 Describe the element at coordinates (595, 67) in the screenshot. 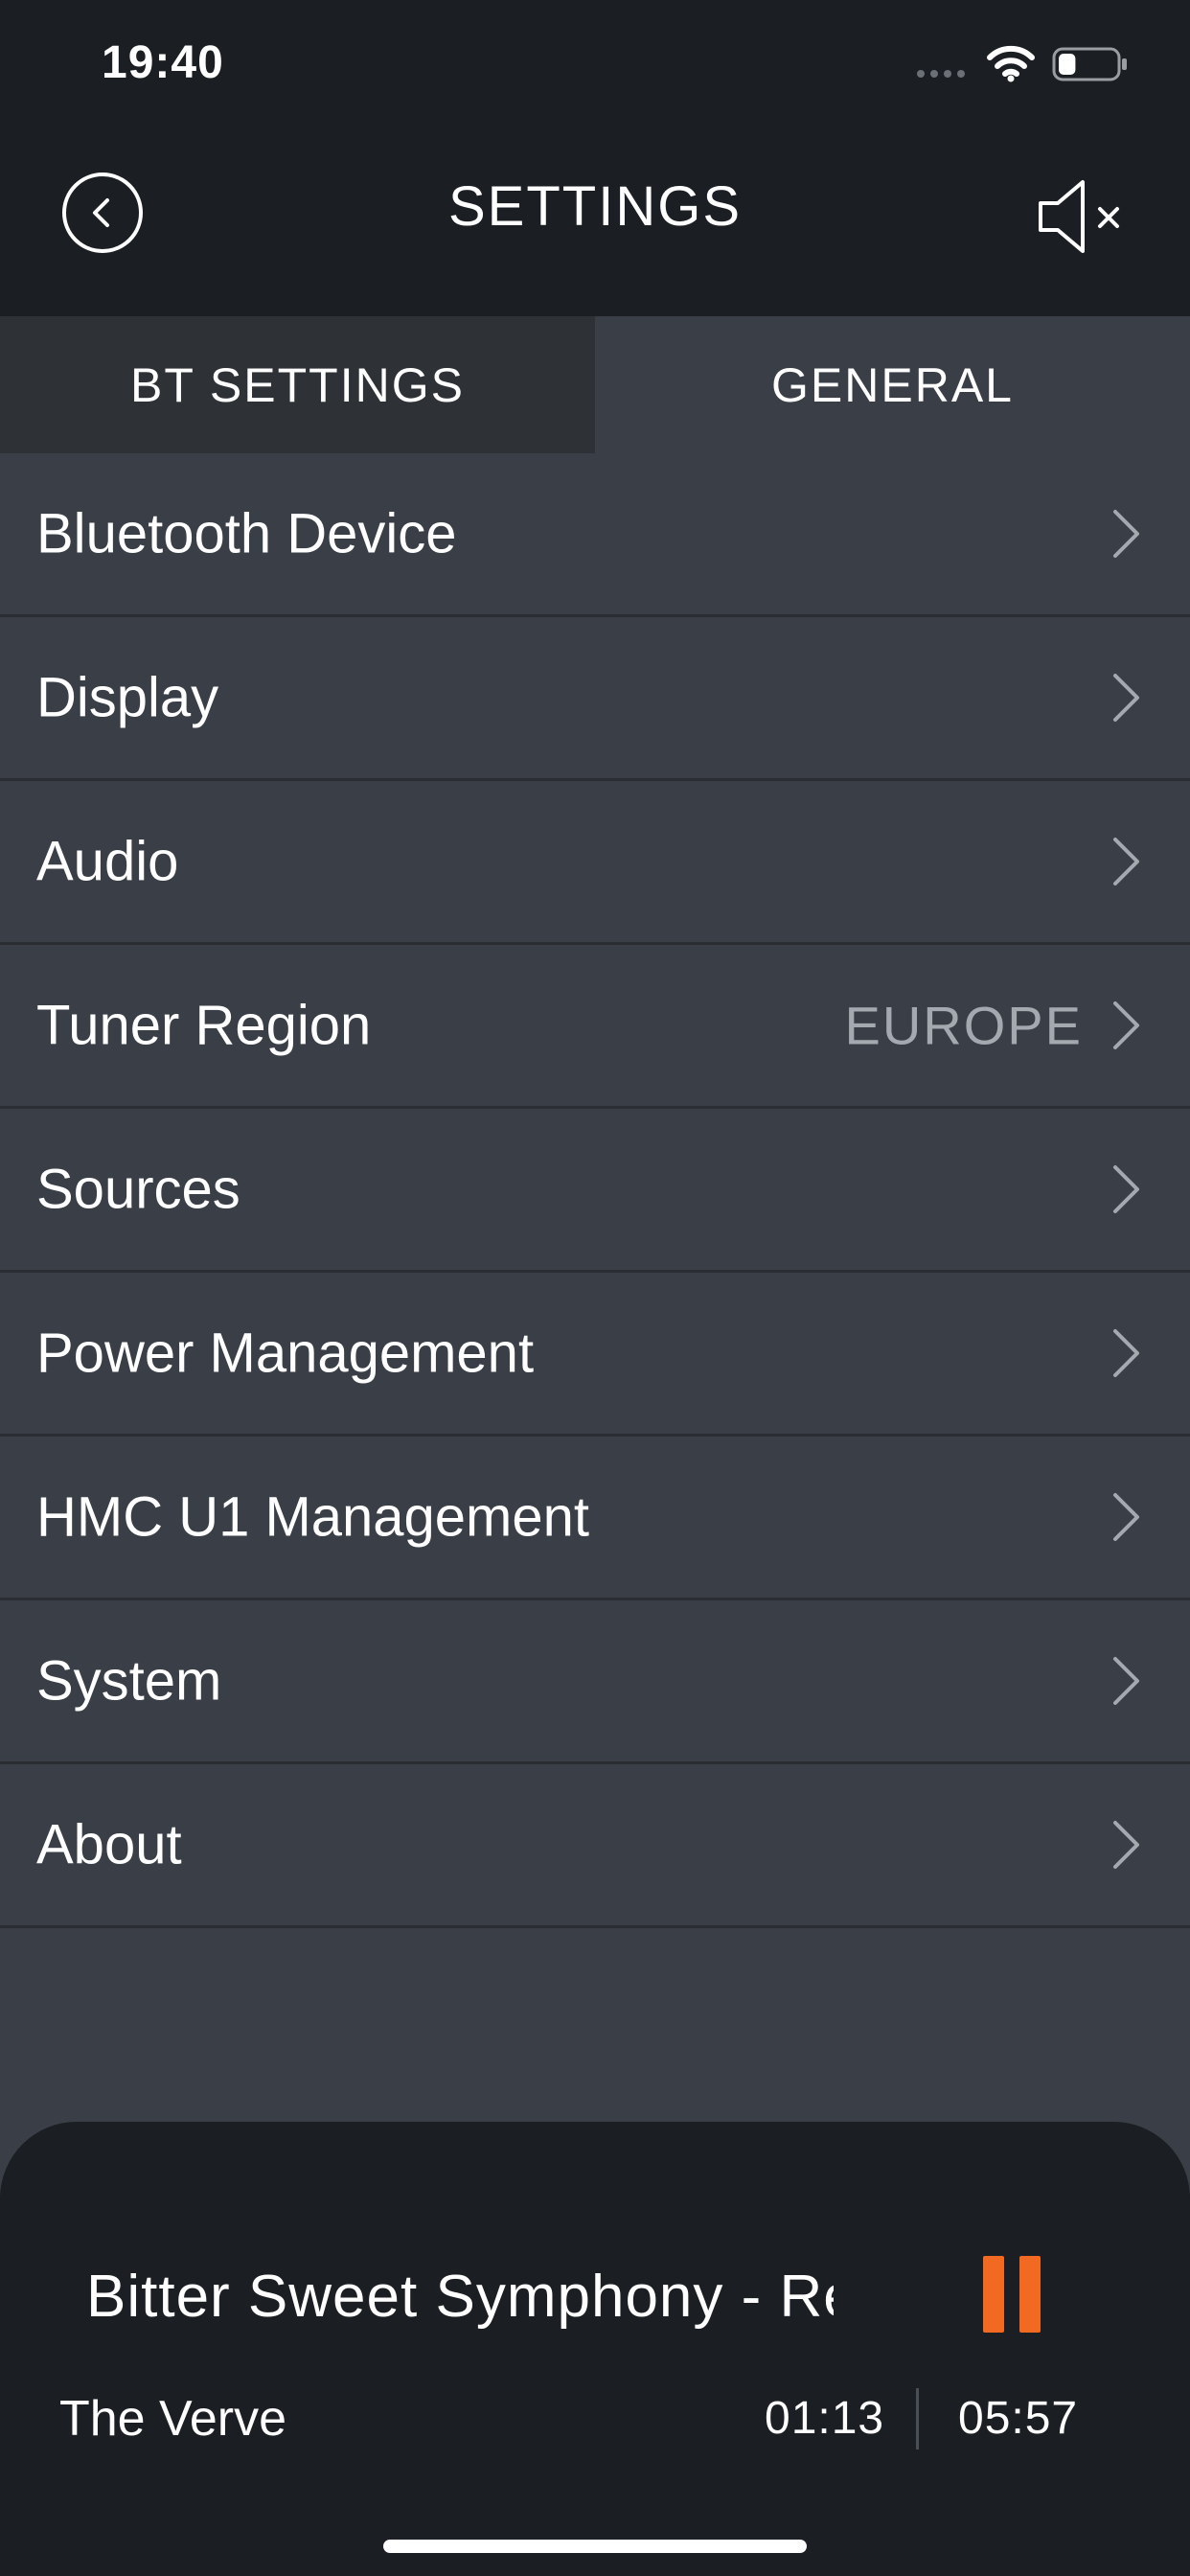

I see `status-bar: 19:40` at that location.